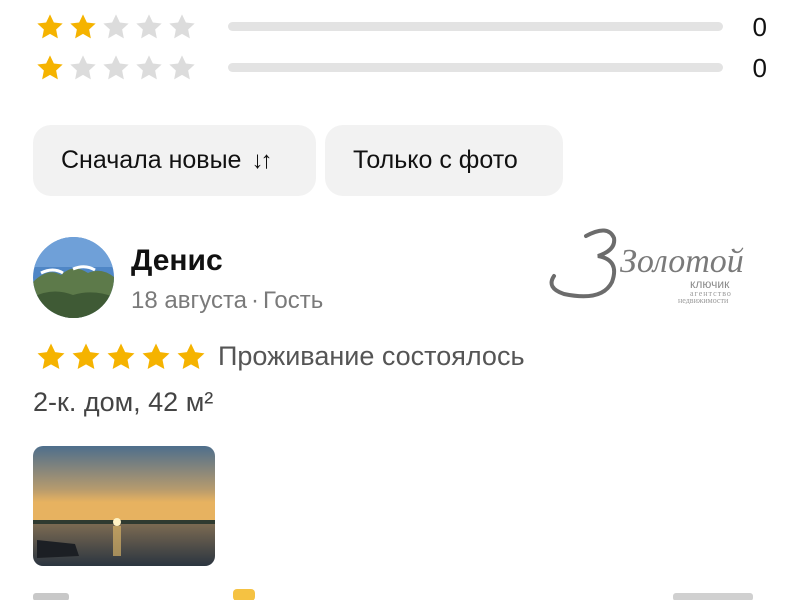 The height and width of the screenshot is (600, 800). What do you see at coordinates (682, 261) in the screenshot?
I see `watermark-brand: Золотой` at bounding box center [682, 261].